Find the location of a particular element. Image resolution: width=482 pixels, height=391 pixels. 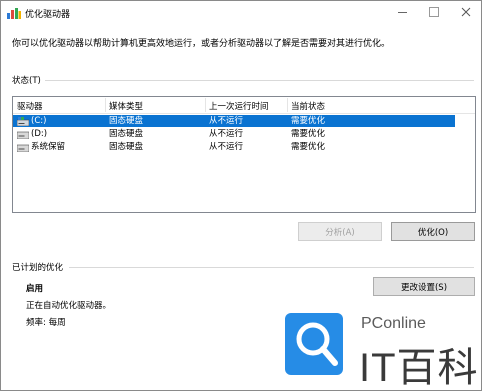

table-row: (C:) 固态硬盘 从不运行 需要优化 is located at coordinates (234, 121).